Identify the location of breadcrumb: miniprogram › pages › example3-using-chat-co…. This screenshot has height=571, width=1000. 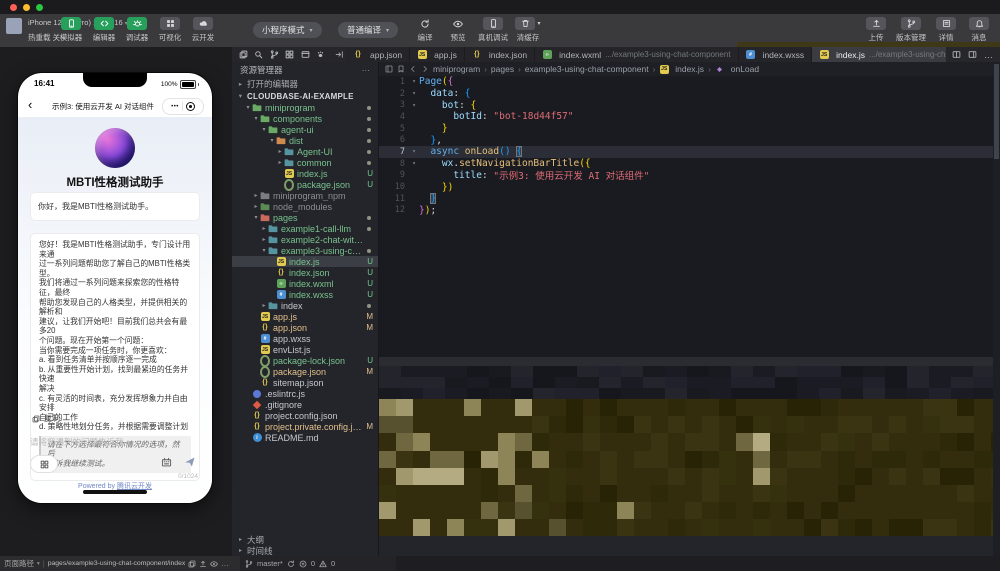
(689, 69).